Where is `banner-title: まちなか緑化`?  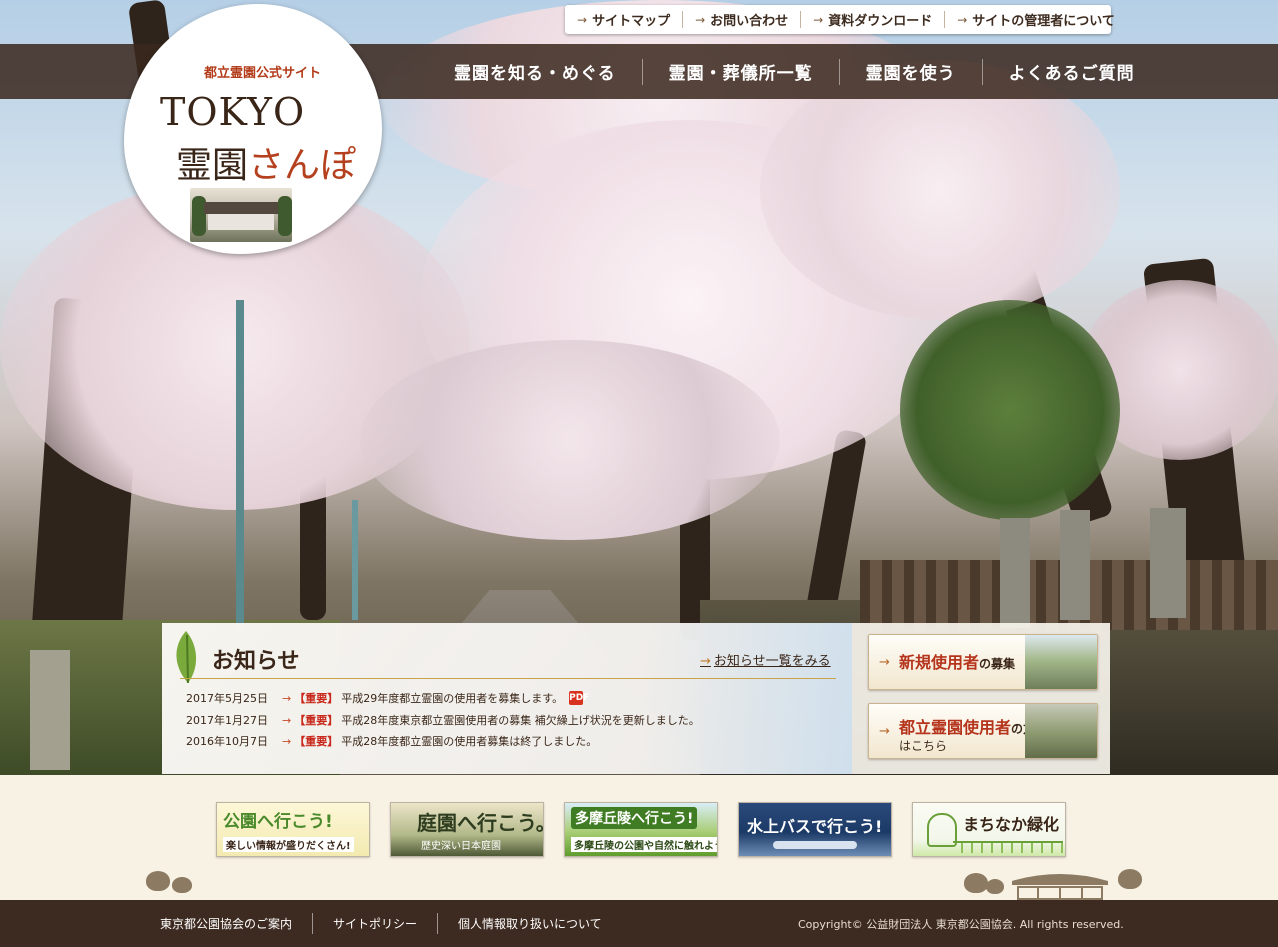
banner-title: まちなか緑化 is located at coordinates (1011, 824).